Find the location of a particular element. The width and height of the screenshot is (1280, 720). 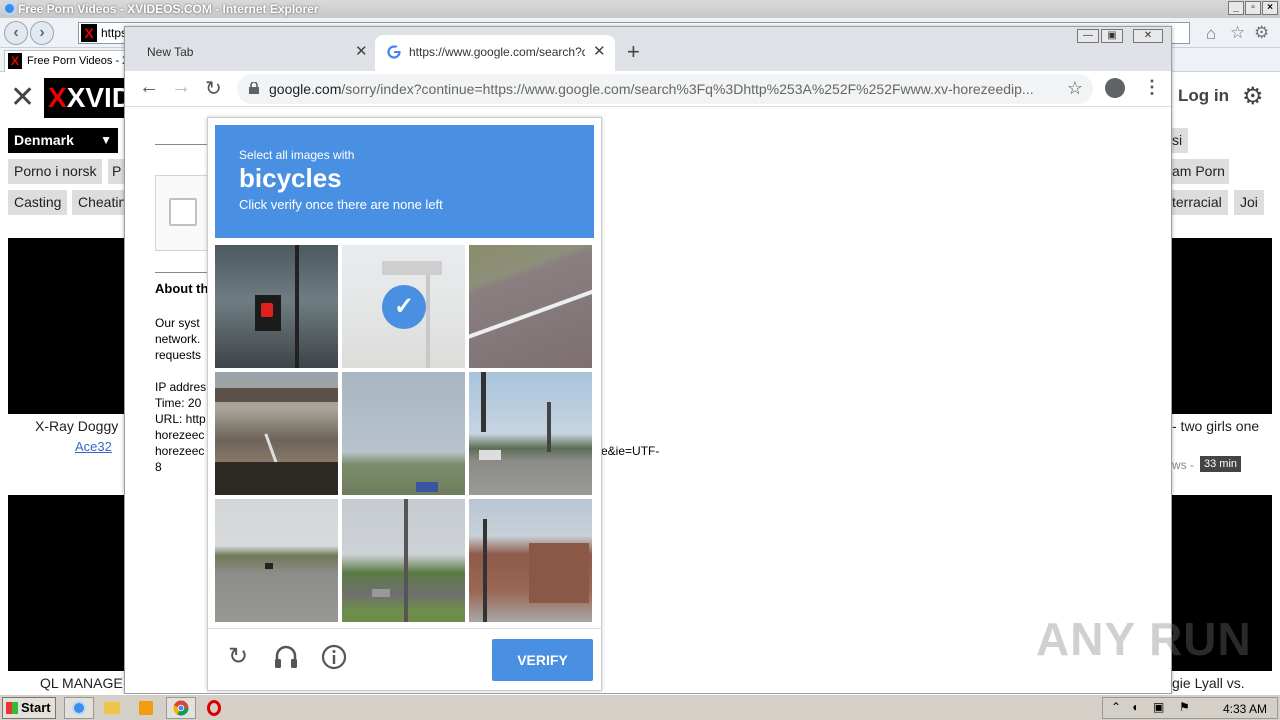

headphones-icon is located at coordinates (286, 657).